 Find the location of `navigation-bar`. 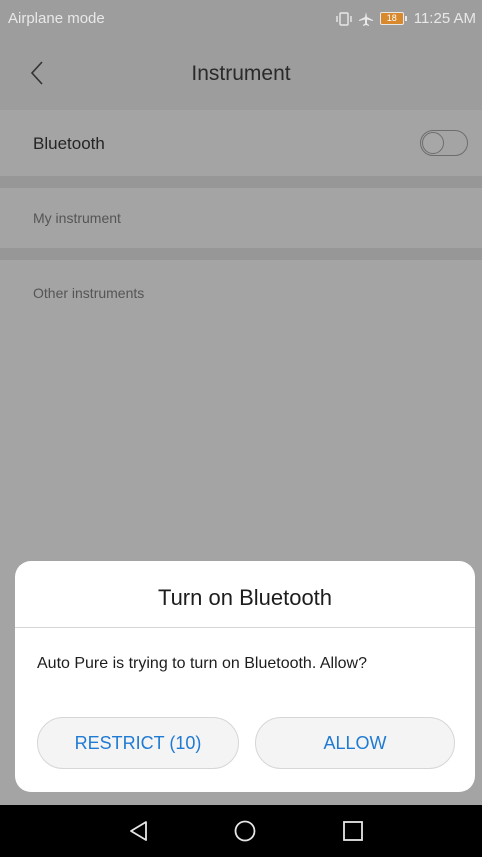

navigation-bar is located at coordinates (241, 831).